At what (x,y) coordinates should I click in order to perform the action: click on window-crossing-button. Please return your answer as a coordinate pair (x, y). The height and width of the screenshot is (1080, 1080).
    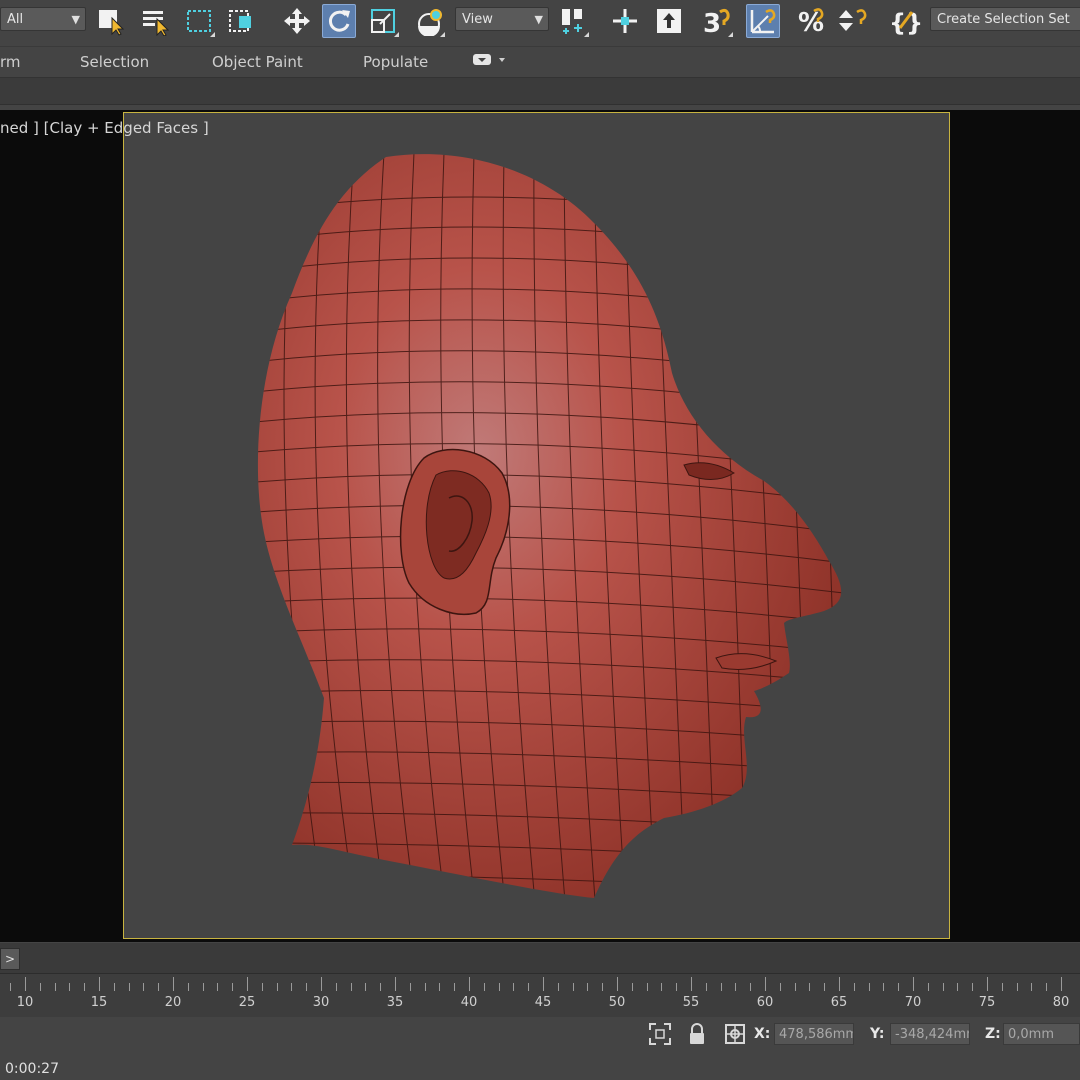
    Looking at the image, I should click on (241, 21).